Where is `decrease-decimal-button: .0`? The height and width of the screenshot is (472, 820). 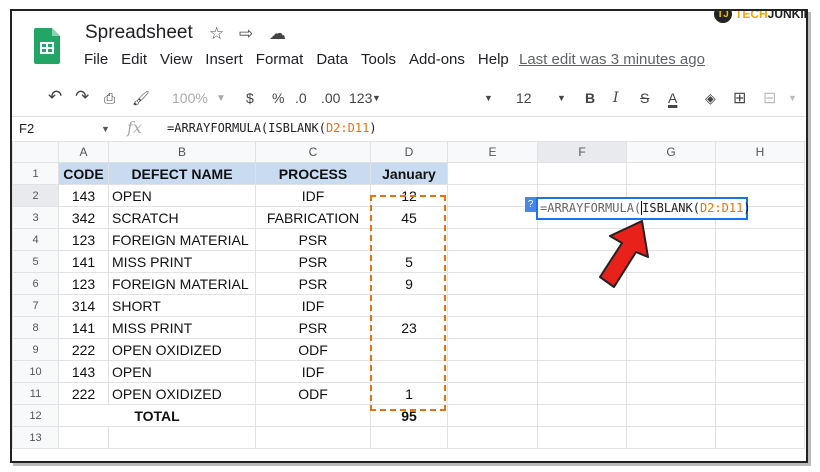 decrease-decimal-button: .0 is located at coordinates (301, 98).